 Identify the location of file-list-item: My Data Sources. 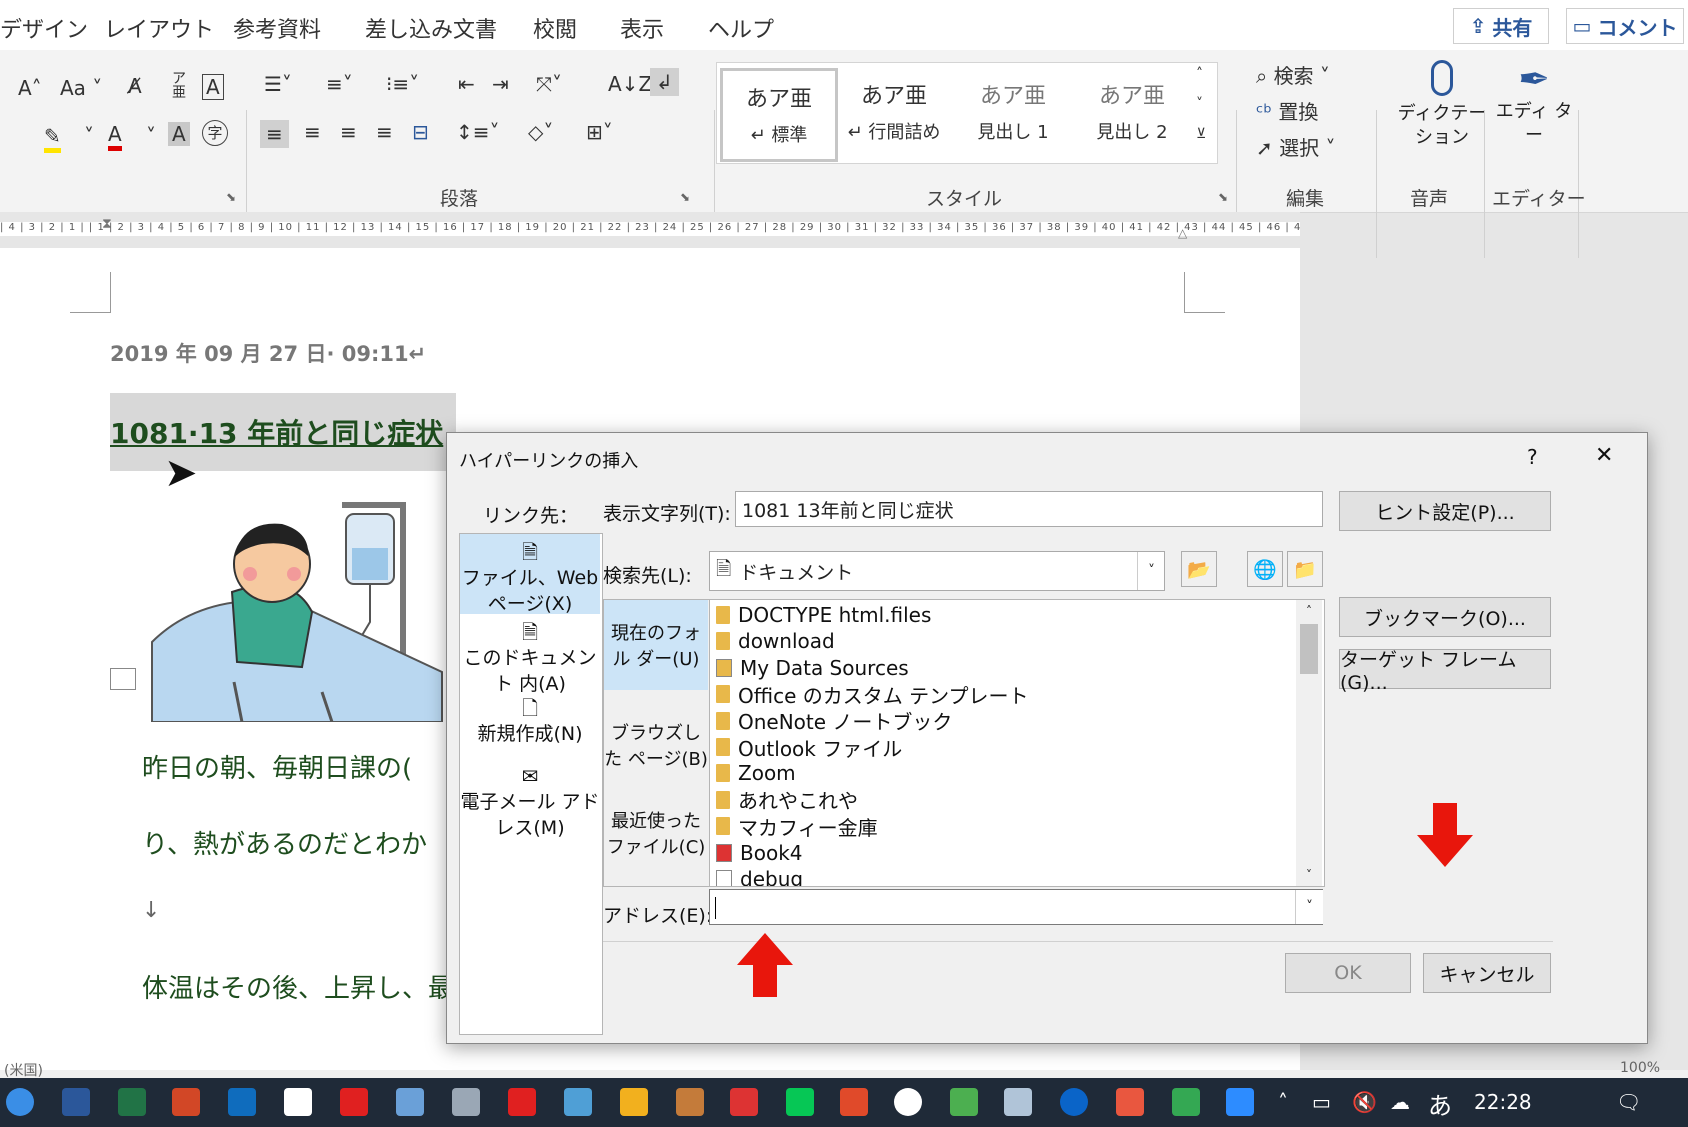
(812, 668).